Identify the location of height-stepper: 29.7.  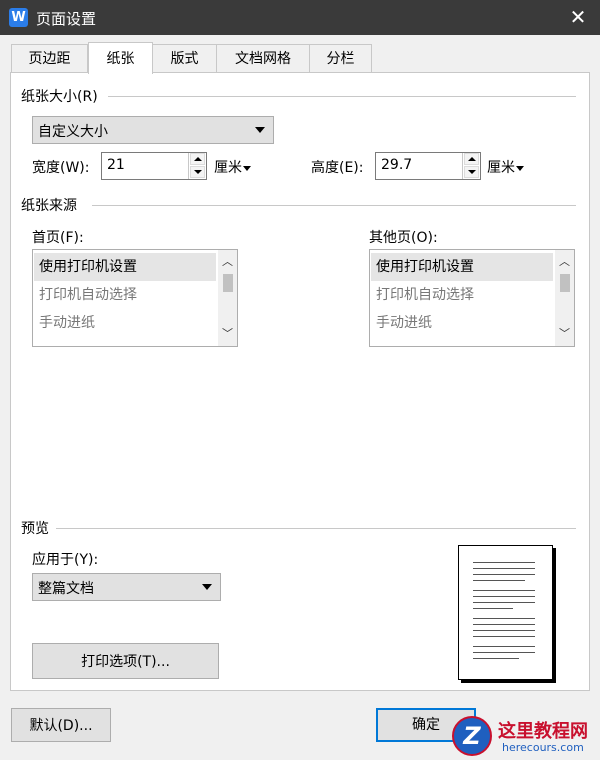
(428, 166).